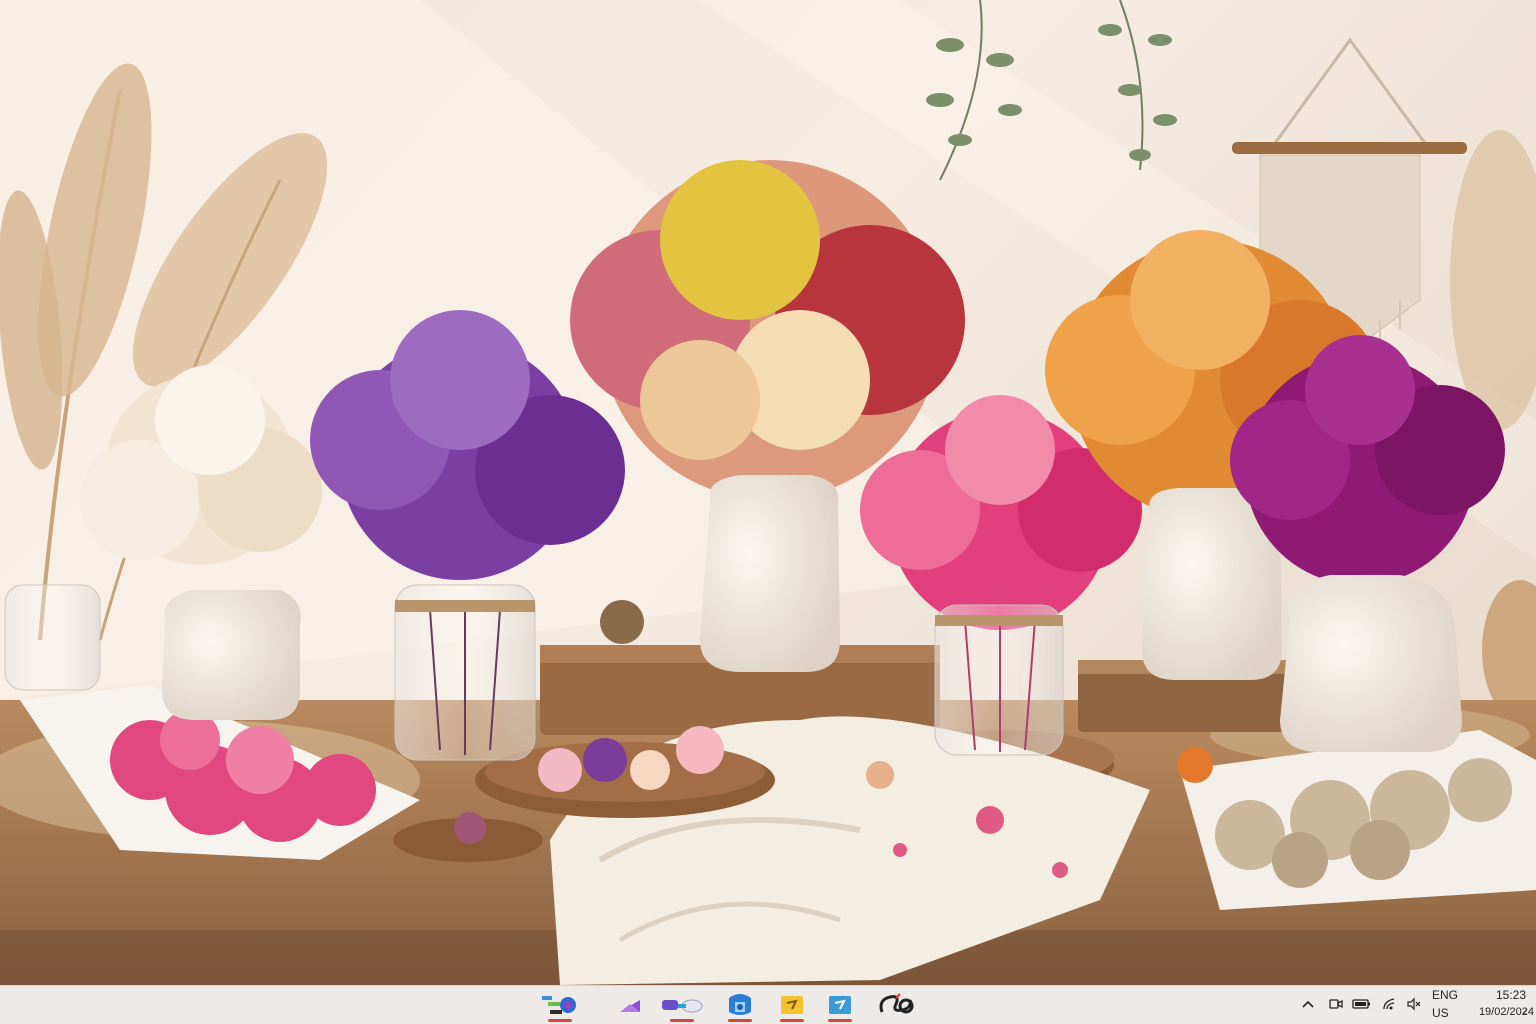 The width and height of the screenshot is (1536, 1024). I want to click on file-explorer-icon, so click(792, 1005).